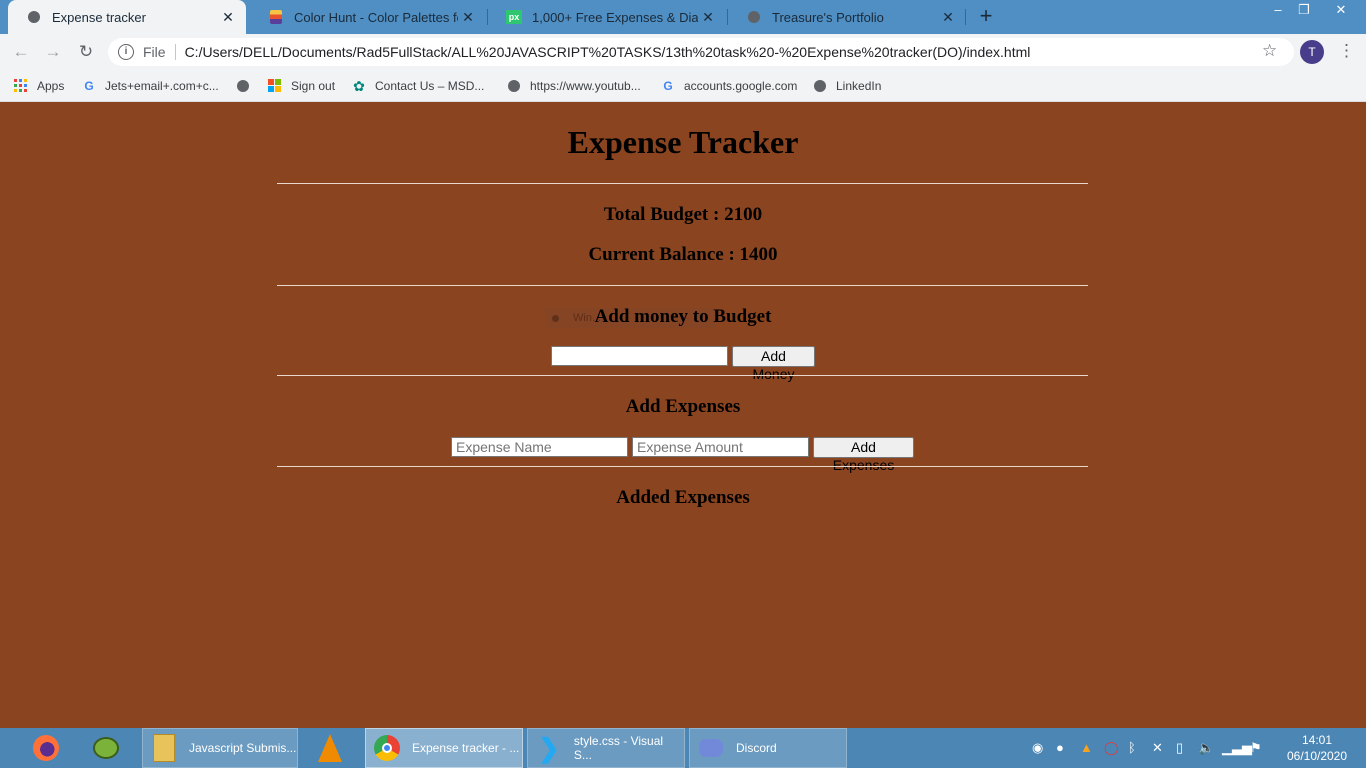  I want to click on bookmark-google-accounts: G accounts.google.com, so click(729, 86).